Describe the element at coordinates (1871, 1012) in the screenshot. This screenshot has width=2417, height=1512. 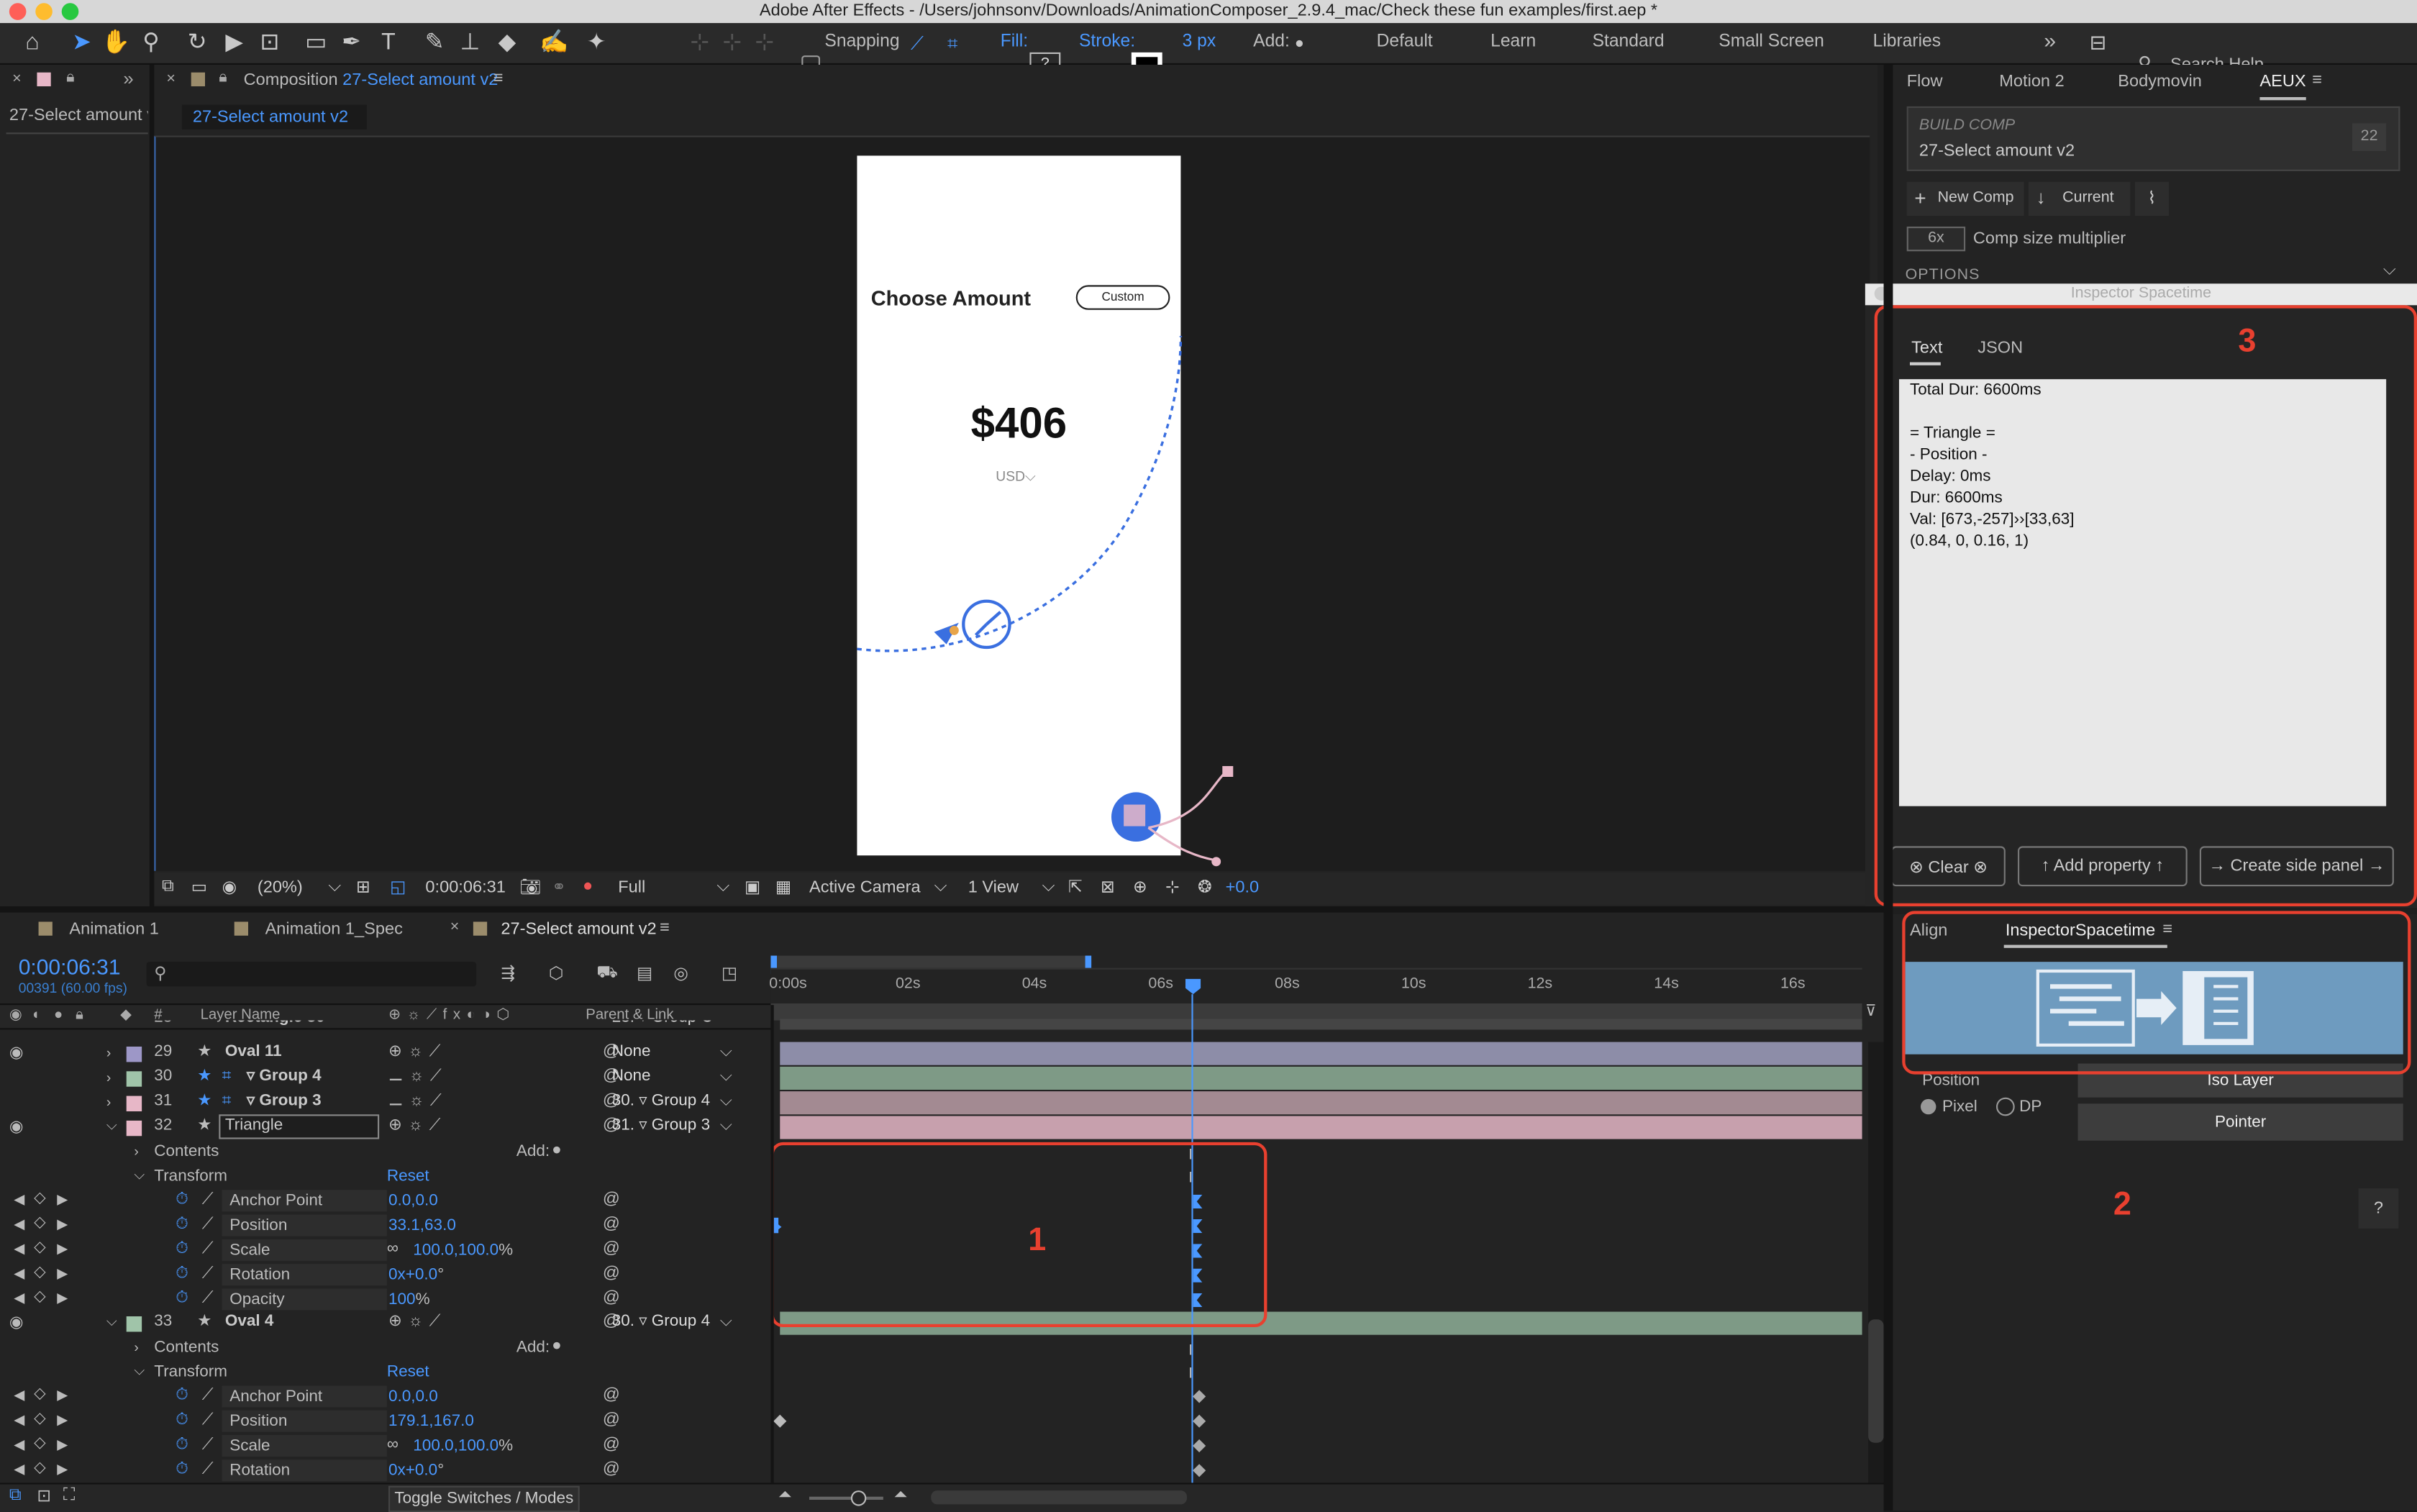
I see `timeline-nav-icon: ⊽` at that location.